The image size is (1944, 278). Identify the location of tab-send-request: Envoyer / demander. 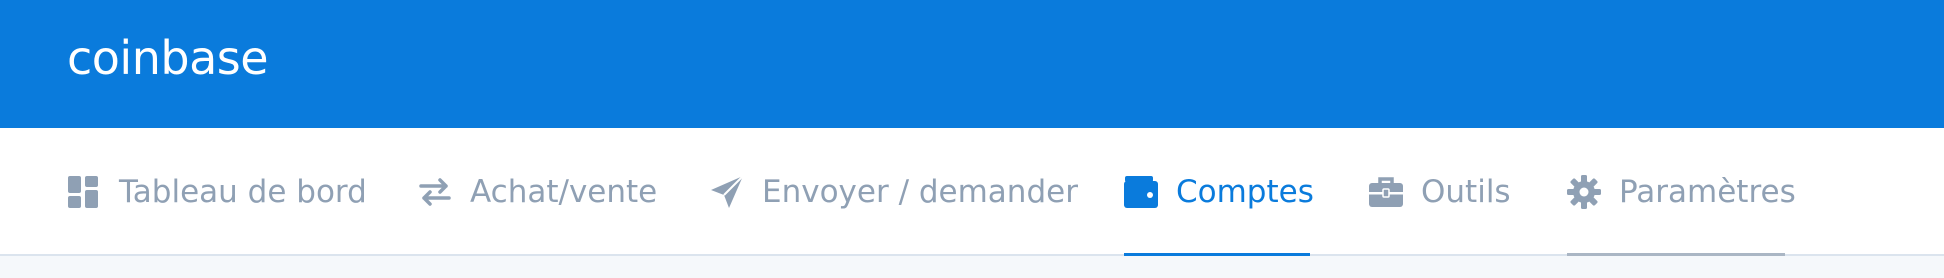
(894, 192).